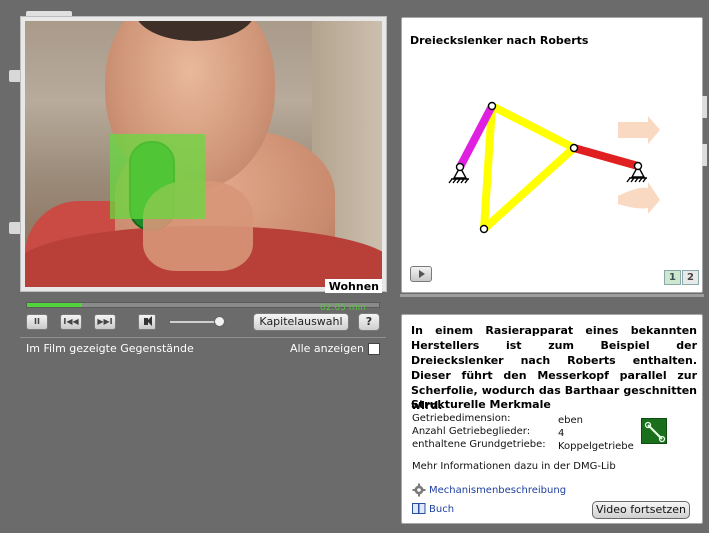  Describe the element at coordinates (441, 509) in the screenshot. I see `book-link: Buch` at that location.